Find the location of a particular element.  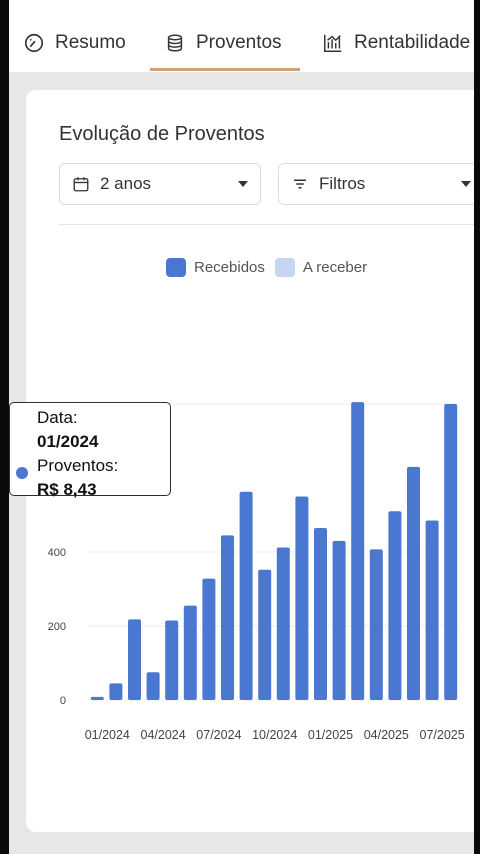

tooltip-date-value: 01/2024 is located at coordinates (68, 441).